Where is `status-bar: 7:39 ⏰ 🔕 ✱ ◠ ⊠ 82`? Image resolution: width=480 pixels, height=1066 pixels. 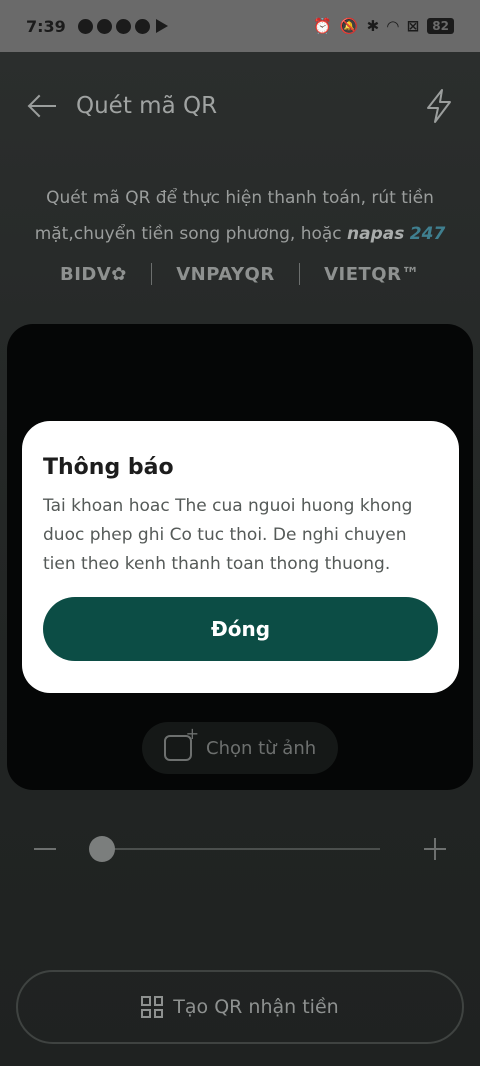
status-bar: 7:39 ⏰ 🔕 ✱ ◠ ⊠ 82 is located at coordinates (240, 26).